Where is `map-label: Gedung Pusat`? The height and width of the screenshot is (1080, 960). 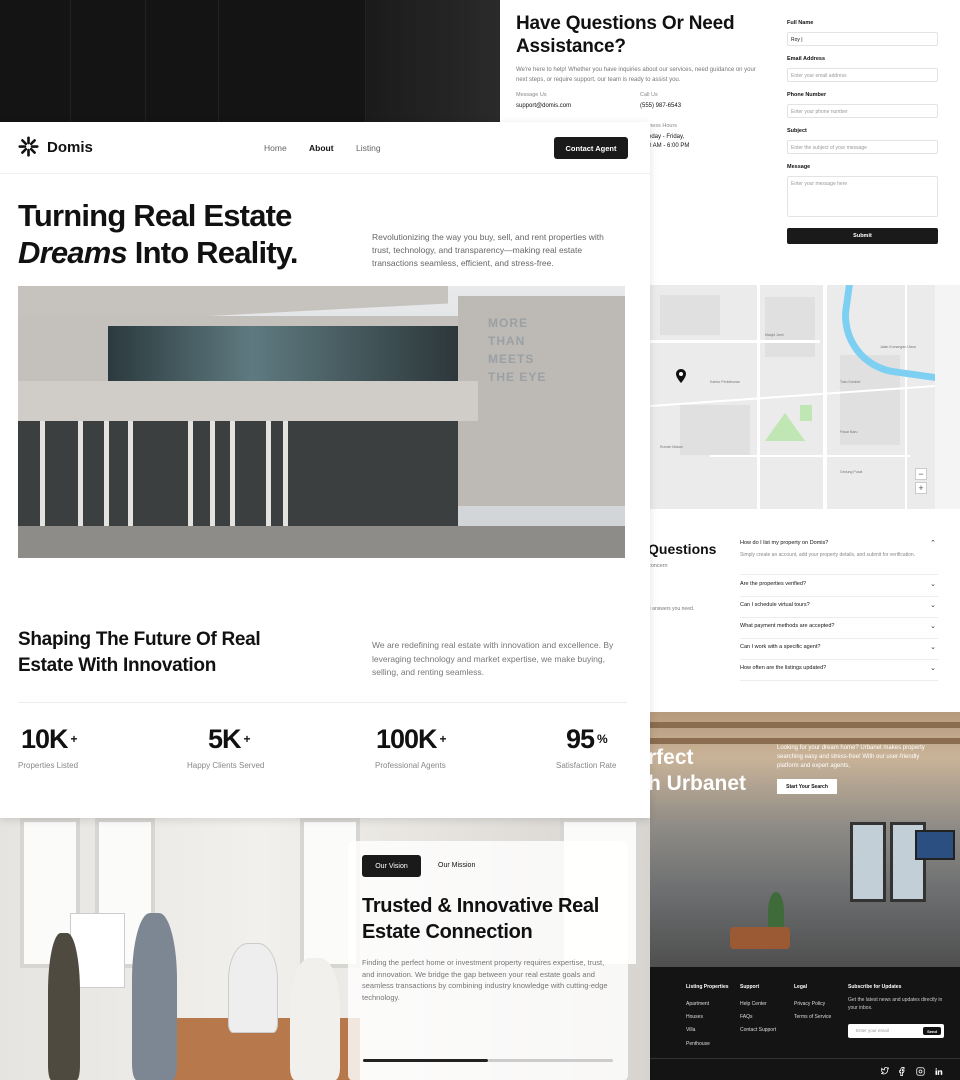
map-label: Gedung Pusat is located at coordinates (851, 472).